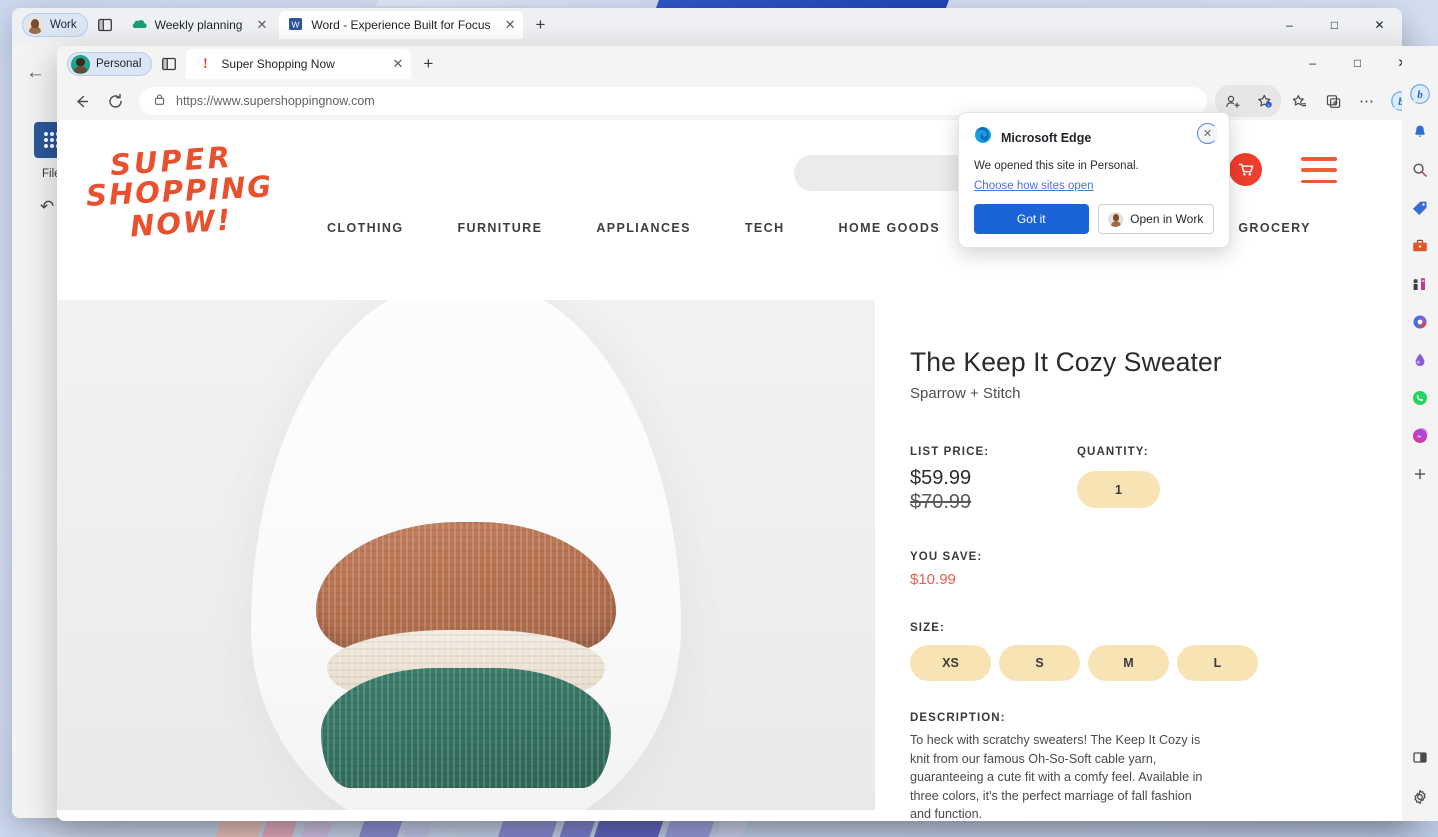 The width and height of the screenshot is (1438, 837). Describe the element at coordinates (965, 393) in the screenshot. I see `product-brand: Sparrow + Stitch` at that location.